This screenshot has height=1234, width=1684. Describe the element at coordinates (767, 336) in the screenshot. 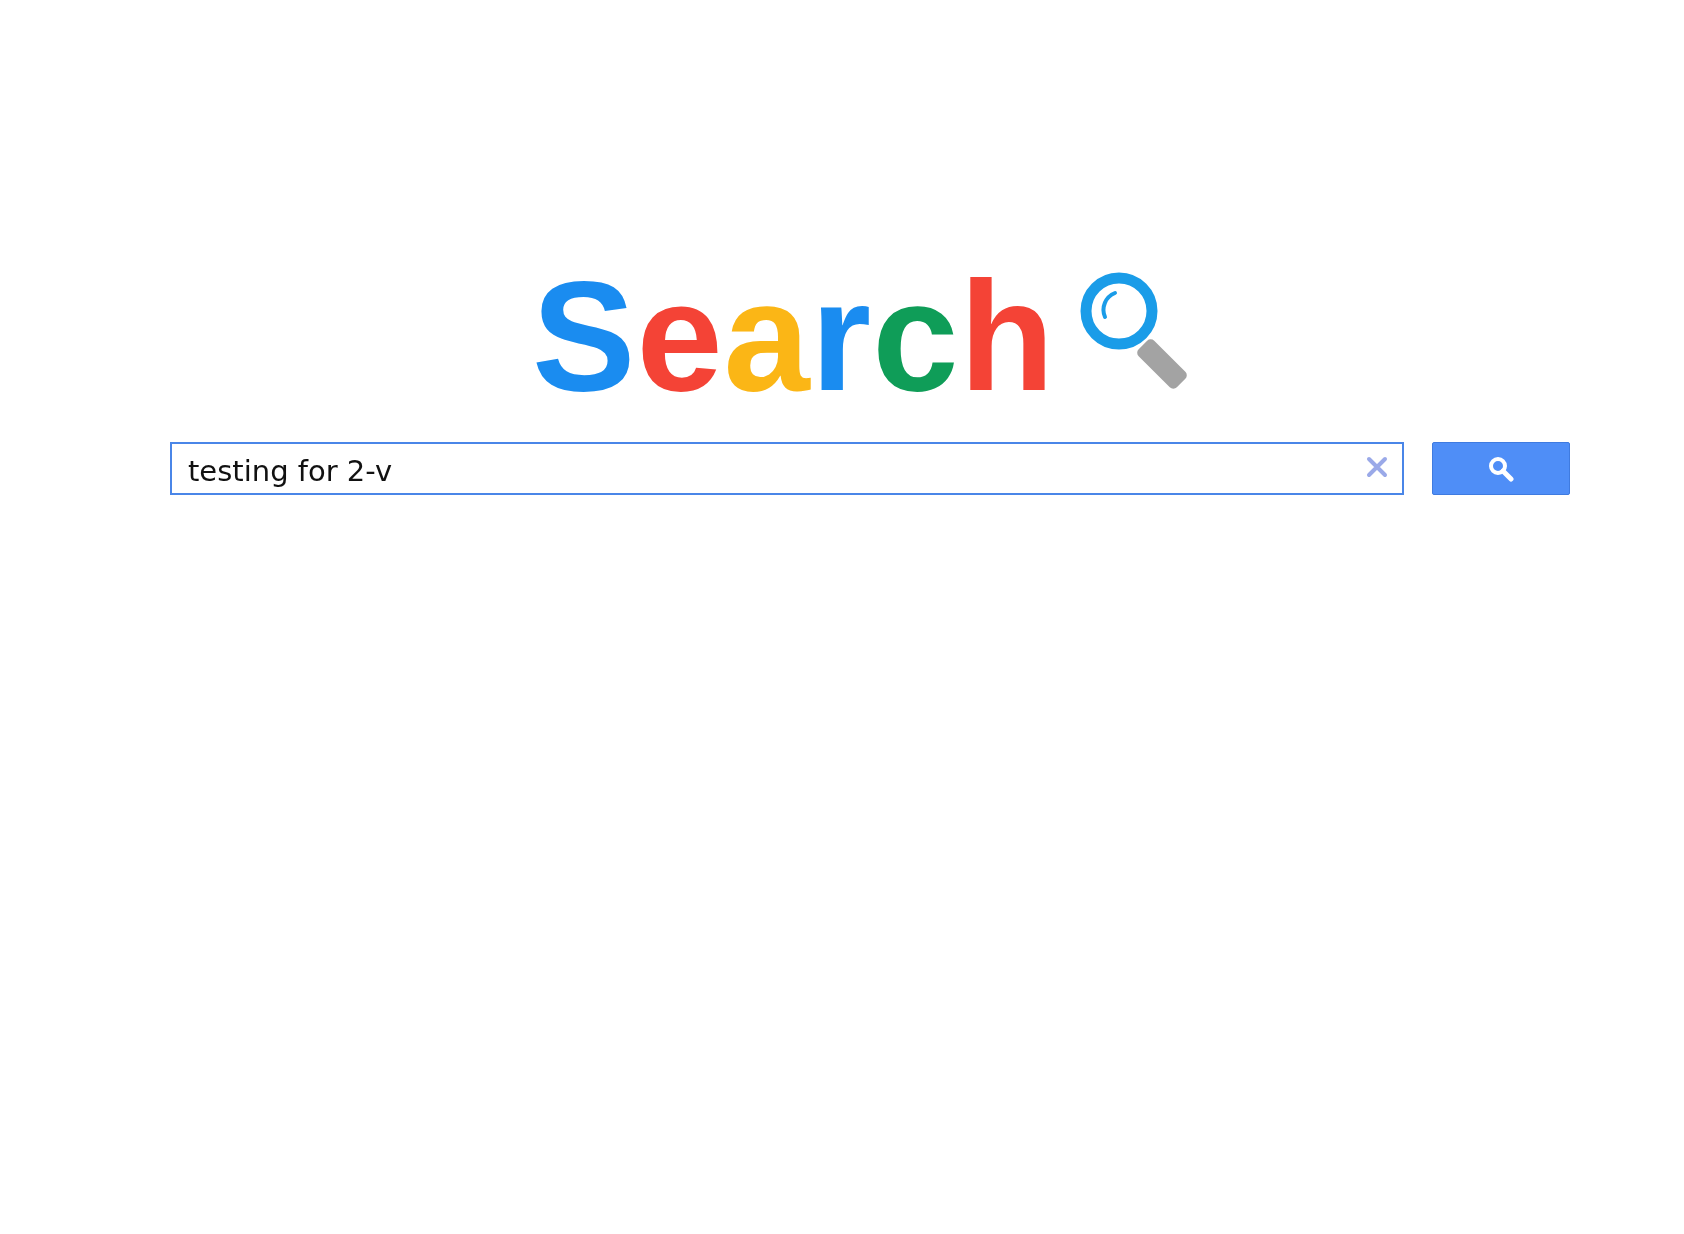

I see `logo-letter: a` at that location.